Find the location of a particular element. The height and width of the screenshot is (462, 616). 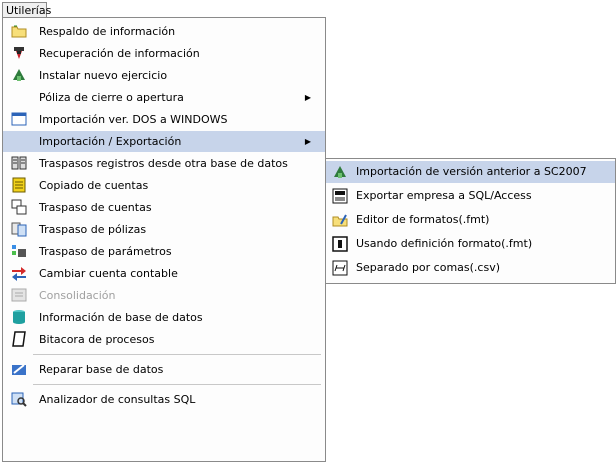

menu-item-analizador-sql: Analizador de consultas SQL is located at coordinates (164, 399).